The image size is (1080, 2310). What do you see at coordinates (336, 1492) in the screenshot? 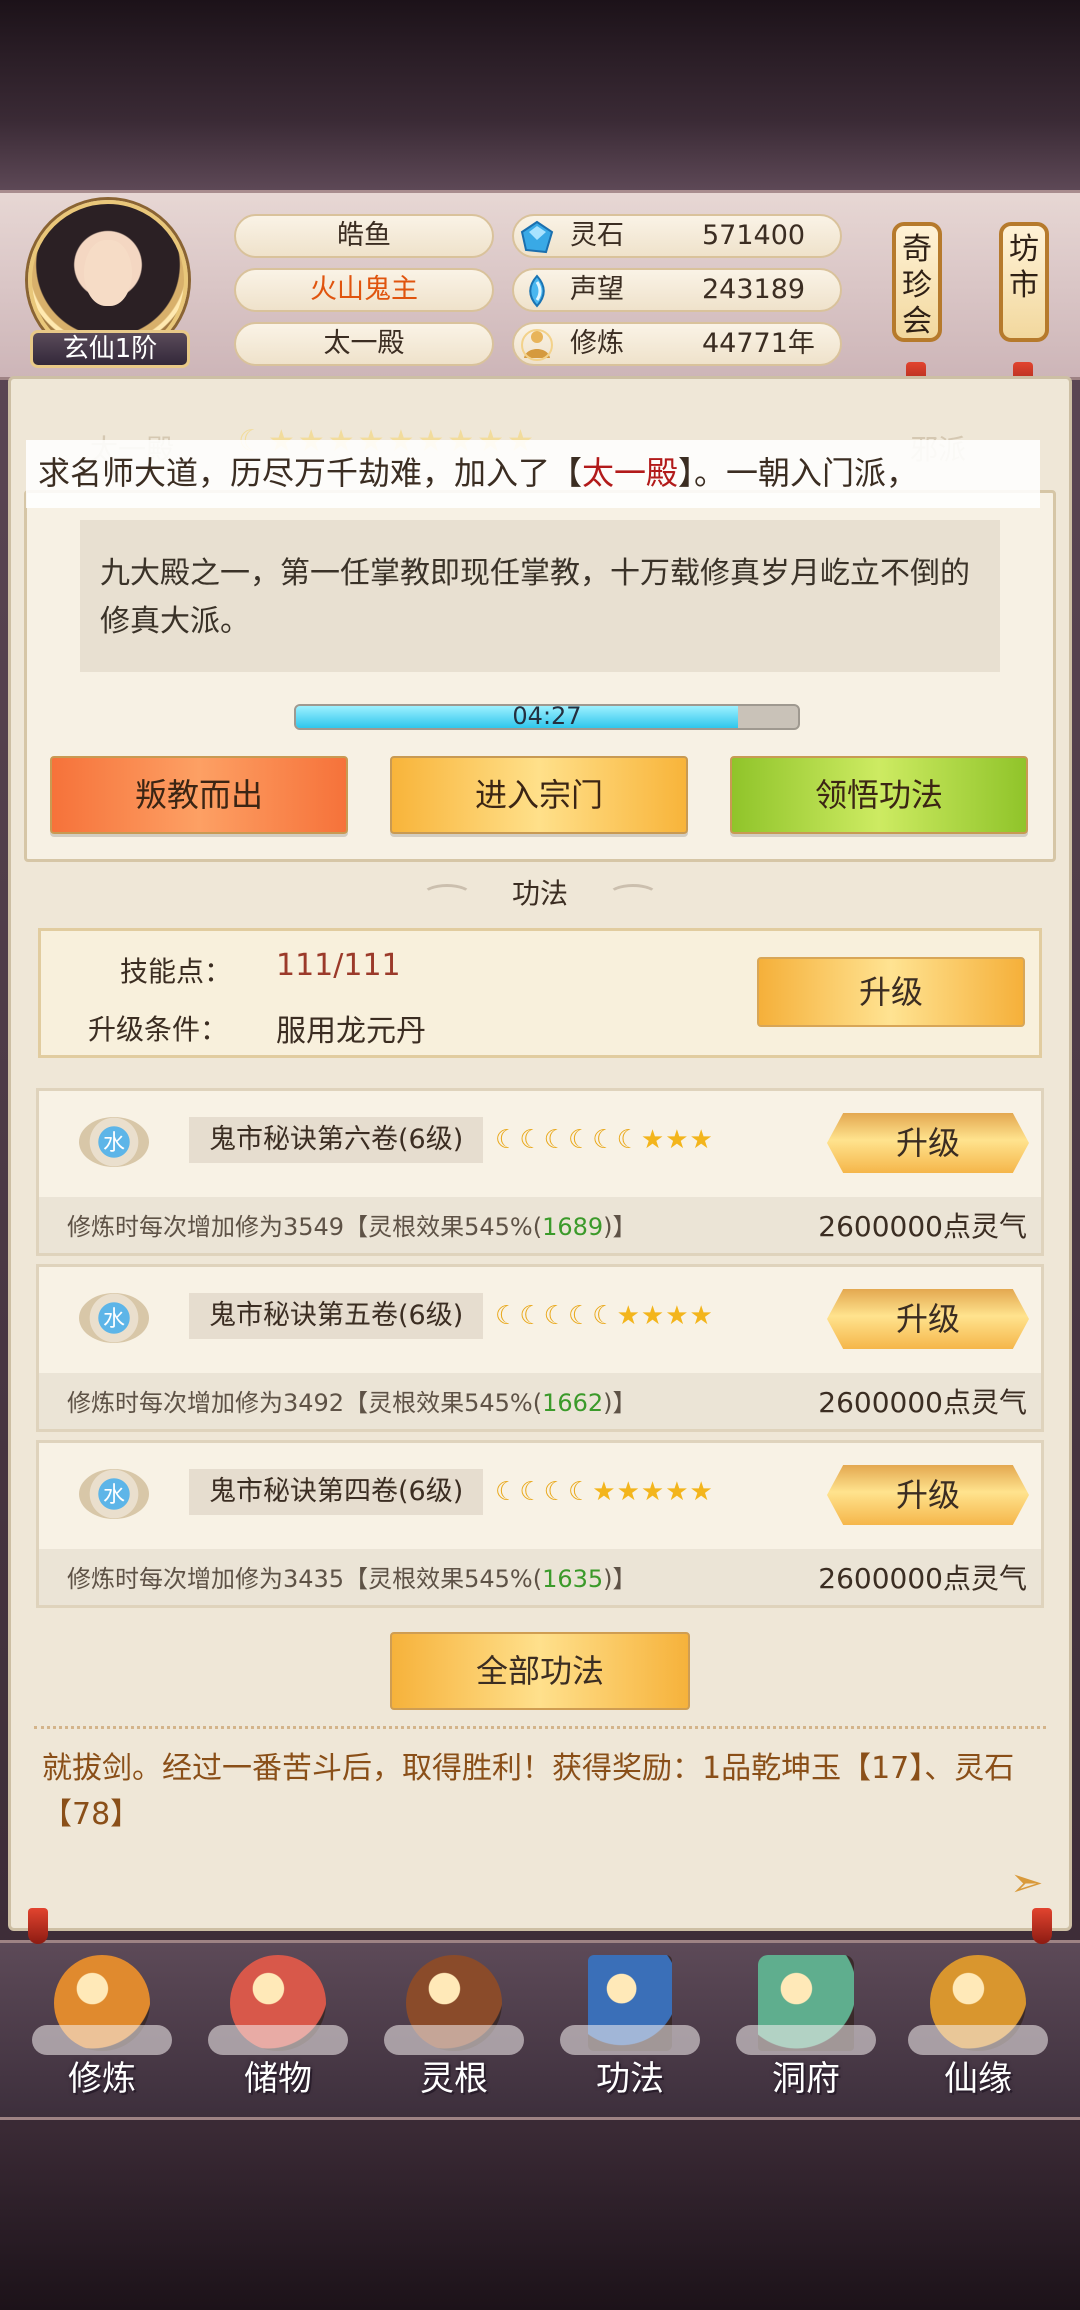
I see `technique-name: 鬼市秘诀第四卷(6级)` at bounding box center [336, 1492].